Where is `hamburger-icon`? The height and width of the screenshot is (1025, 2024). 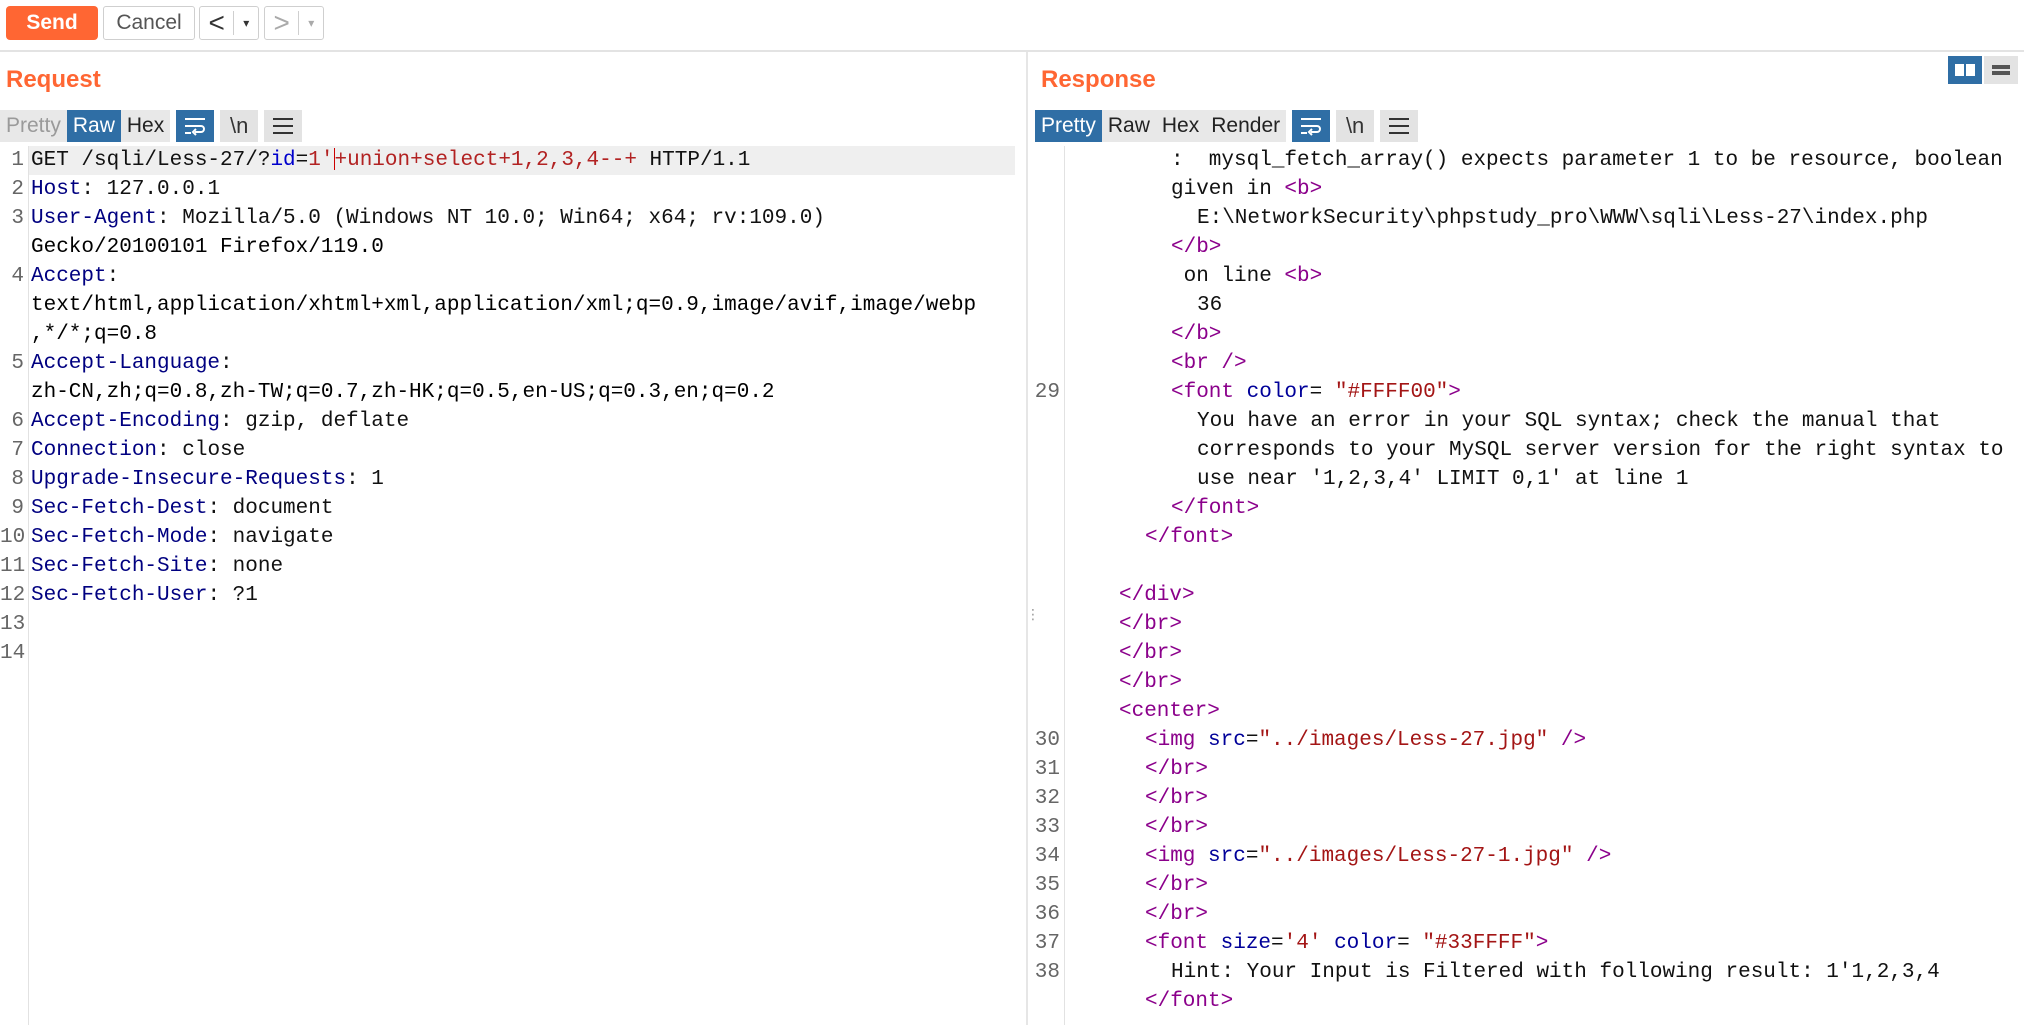
hamburger-icon is located at coordinates (283, 126).